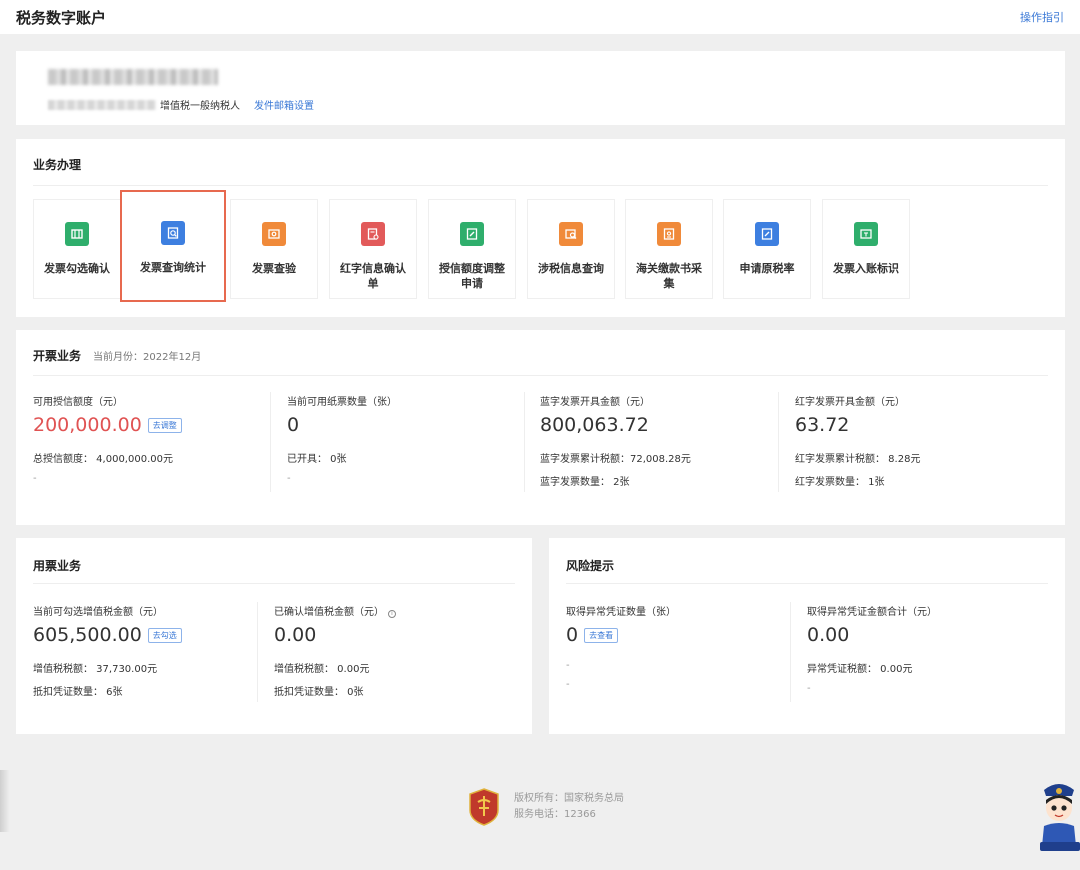 The height and width of the screenshot is (870, 1080). I want to click on tile-credit-adjust: 授信额度调整申请, so click(472, 249).